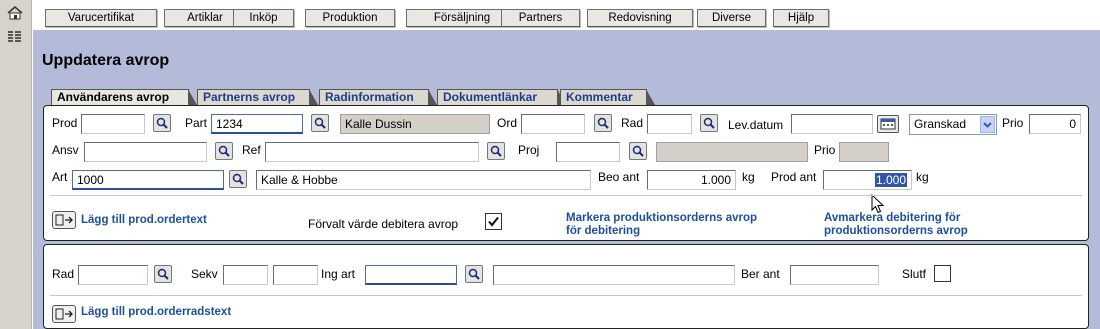 This screenshot has height=329, width=1100. What do you see at coordinates (65, 123) in the screenshot?
I see `prod-label: Prod` at bounding box center [65, 123].